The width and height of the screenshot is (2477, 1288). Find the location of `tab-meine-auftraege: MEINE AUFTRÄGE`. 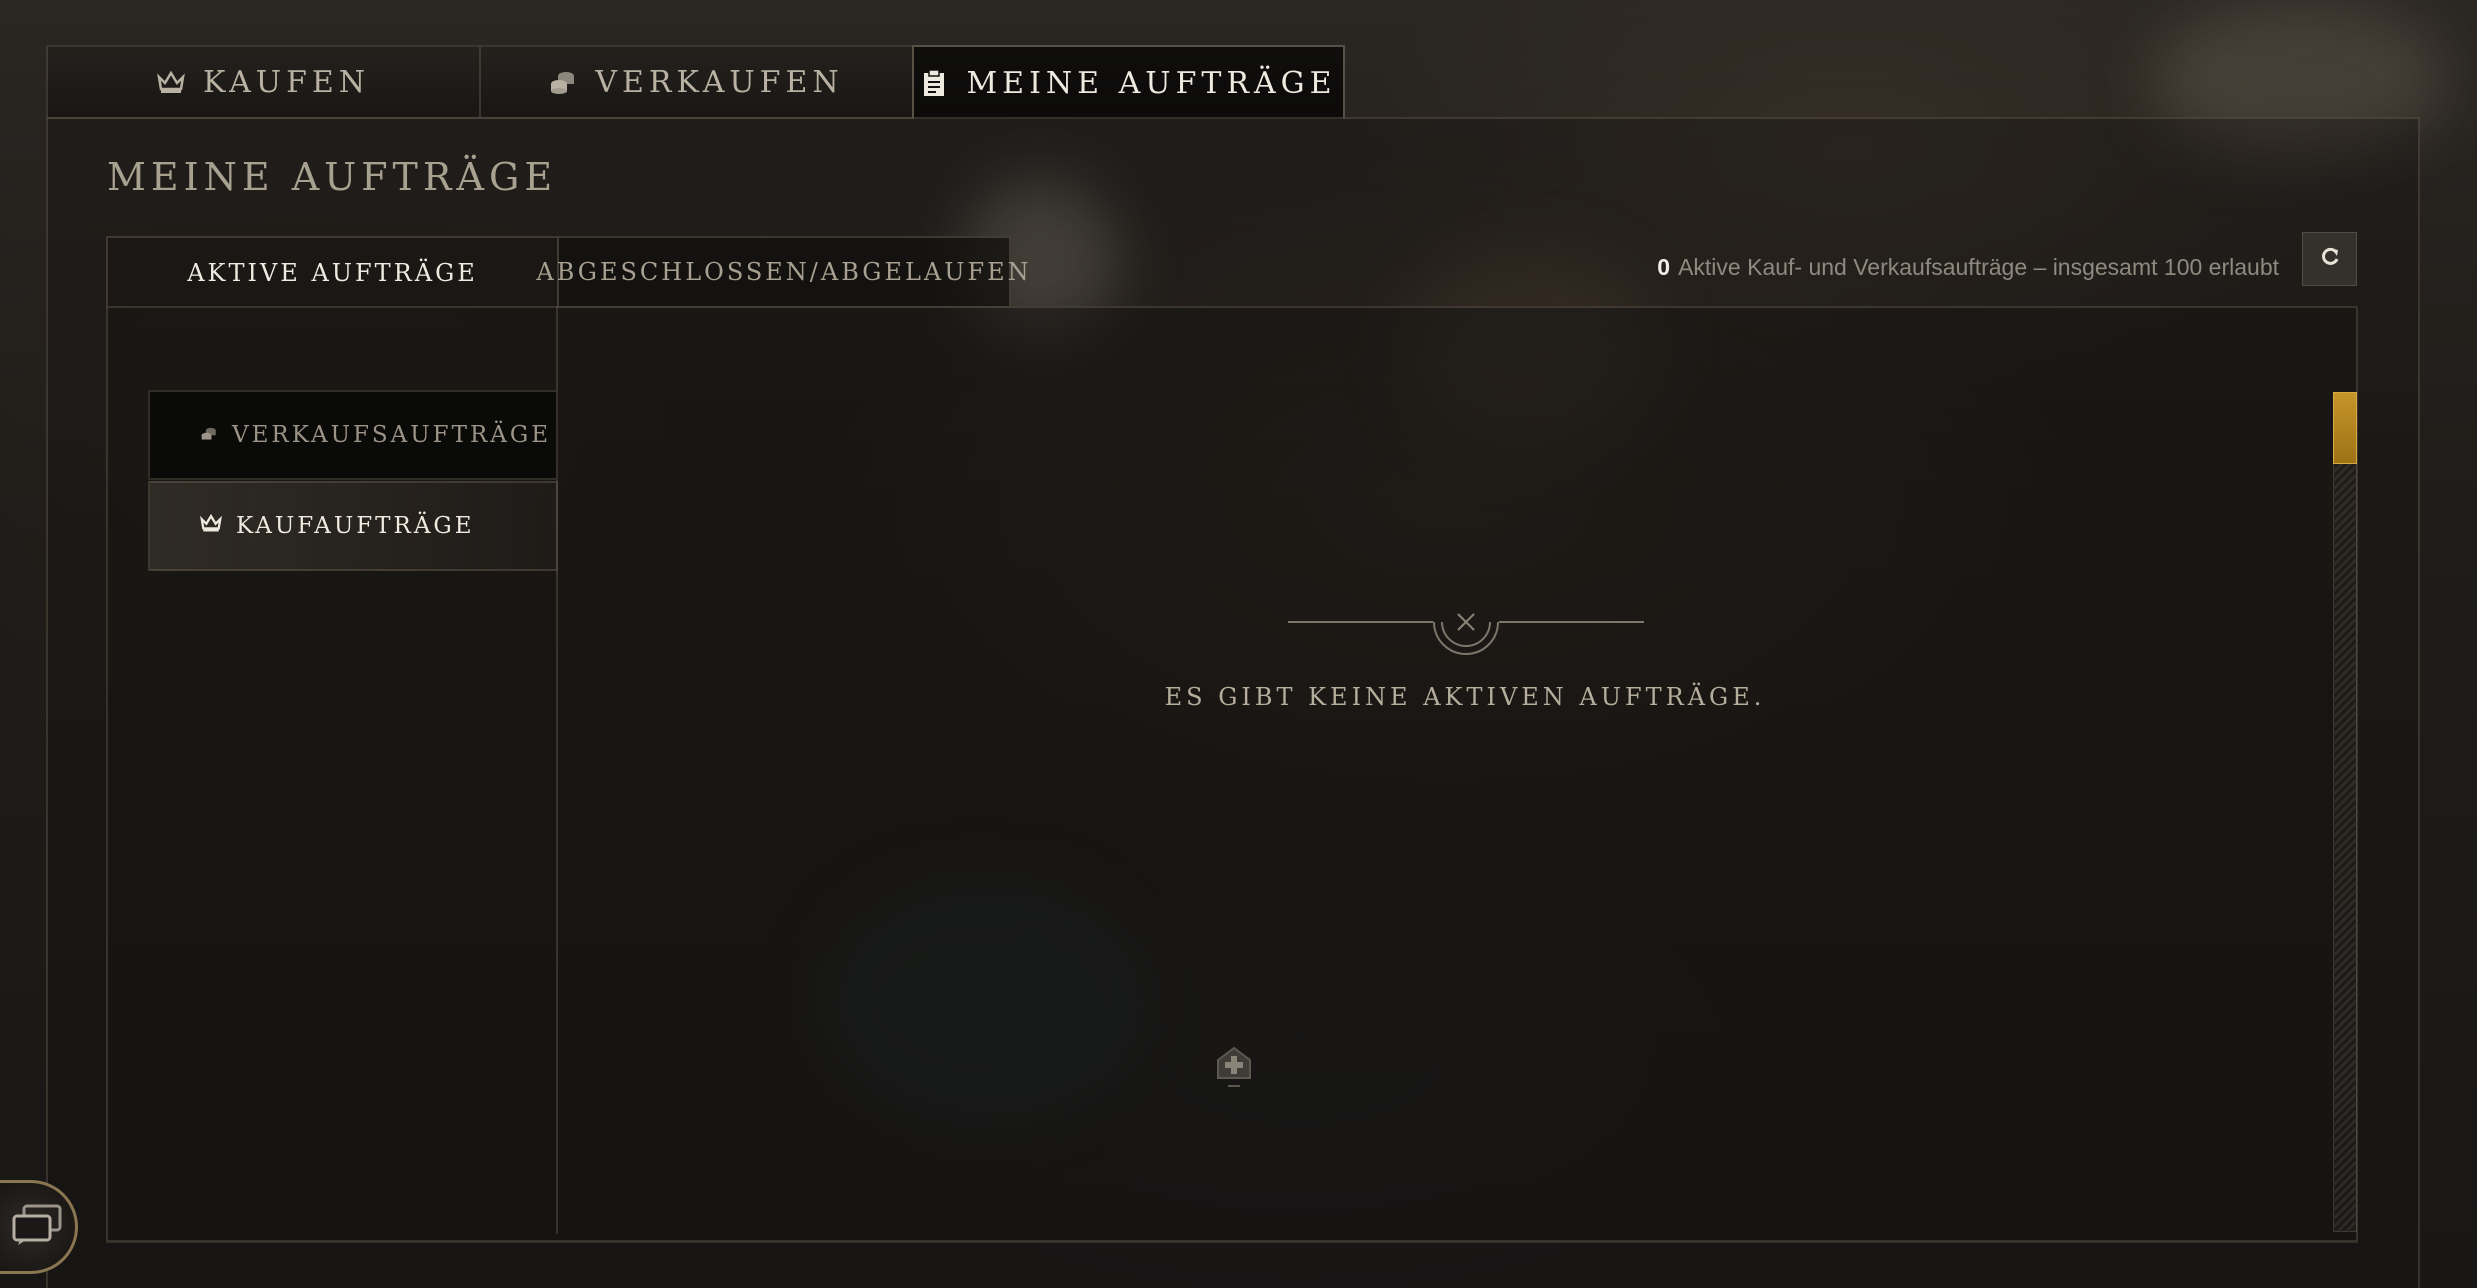

tab-meine-auftraege: MEINE AUFTRÄGE is located at coordinates (1128, 82).